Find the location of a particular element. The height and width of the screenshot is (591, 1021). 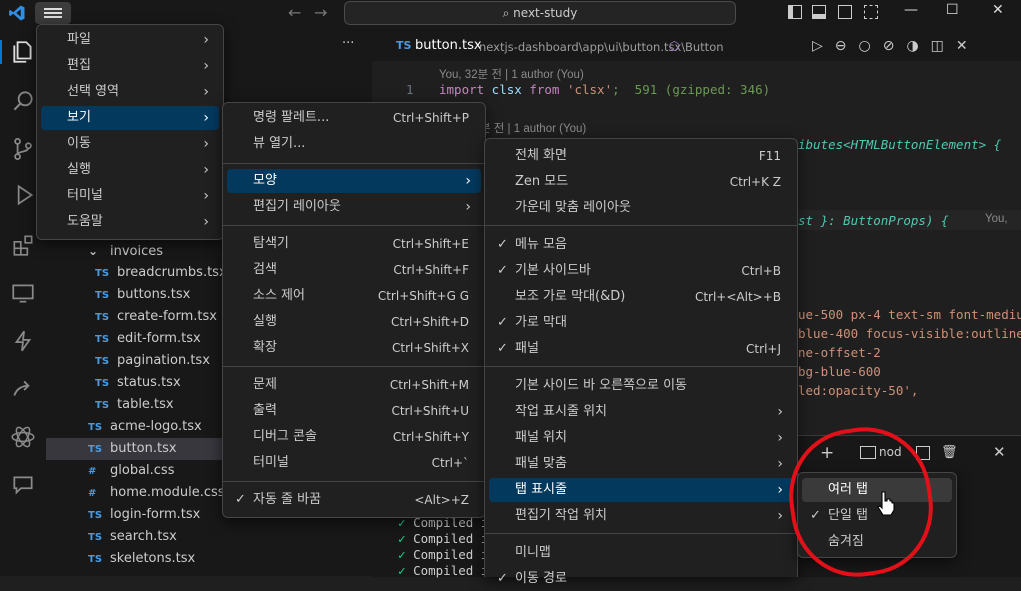

menu-item-label: 이동 경로 is located at coordinates (541, 578).